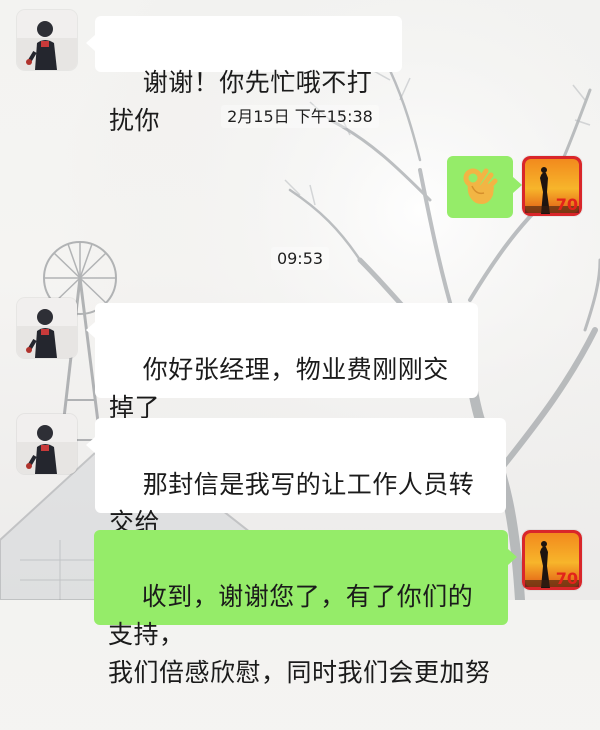 Image resolution: width=600 pixels, height=730 pixels. I want to click on ok-hand-icon, so click(480, 186).